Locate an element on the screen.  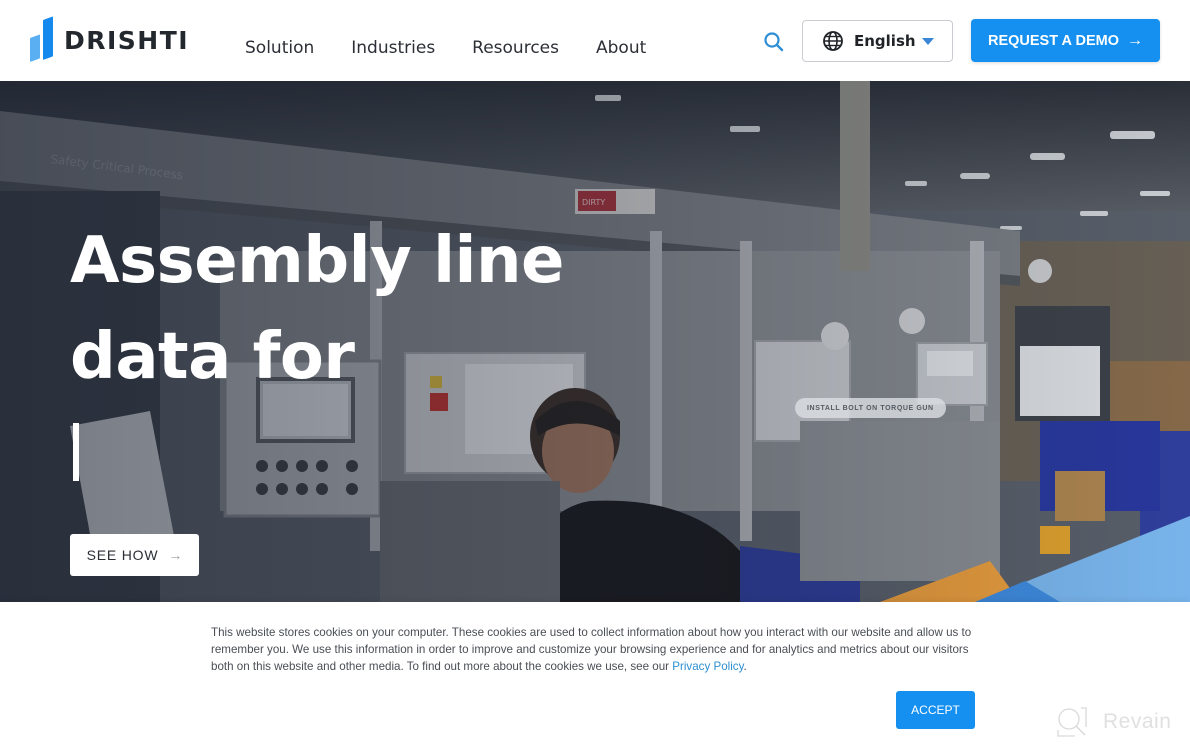
see-how-label: SEE HOW is located at coordinates (122, 555).